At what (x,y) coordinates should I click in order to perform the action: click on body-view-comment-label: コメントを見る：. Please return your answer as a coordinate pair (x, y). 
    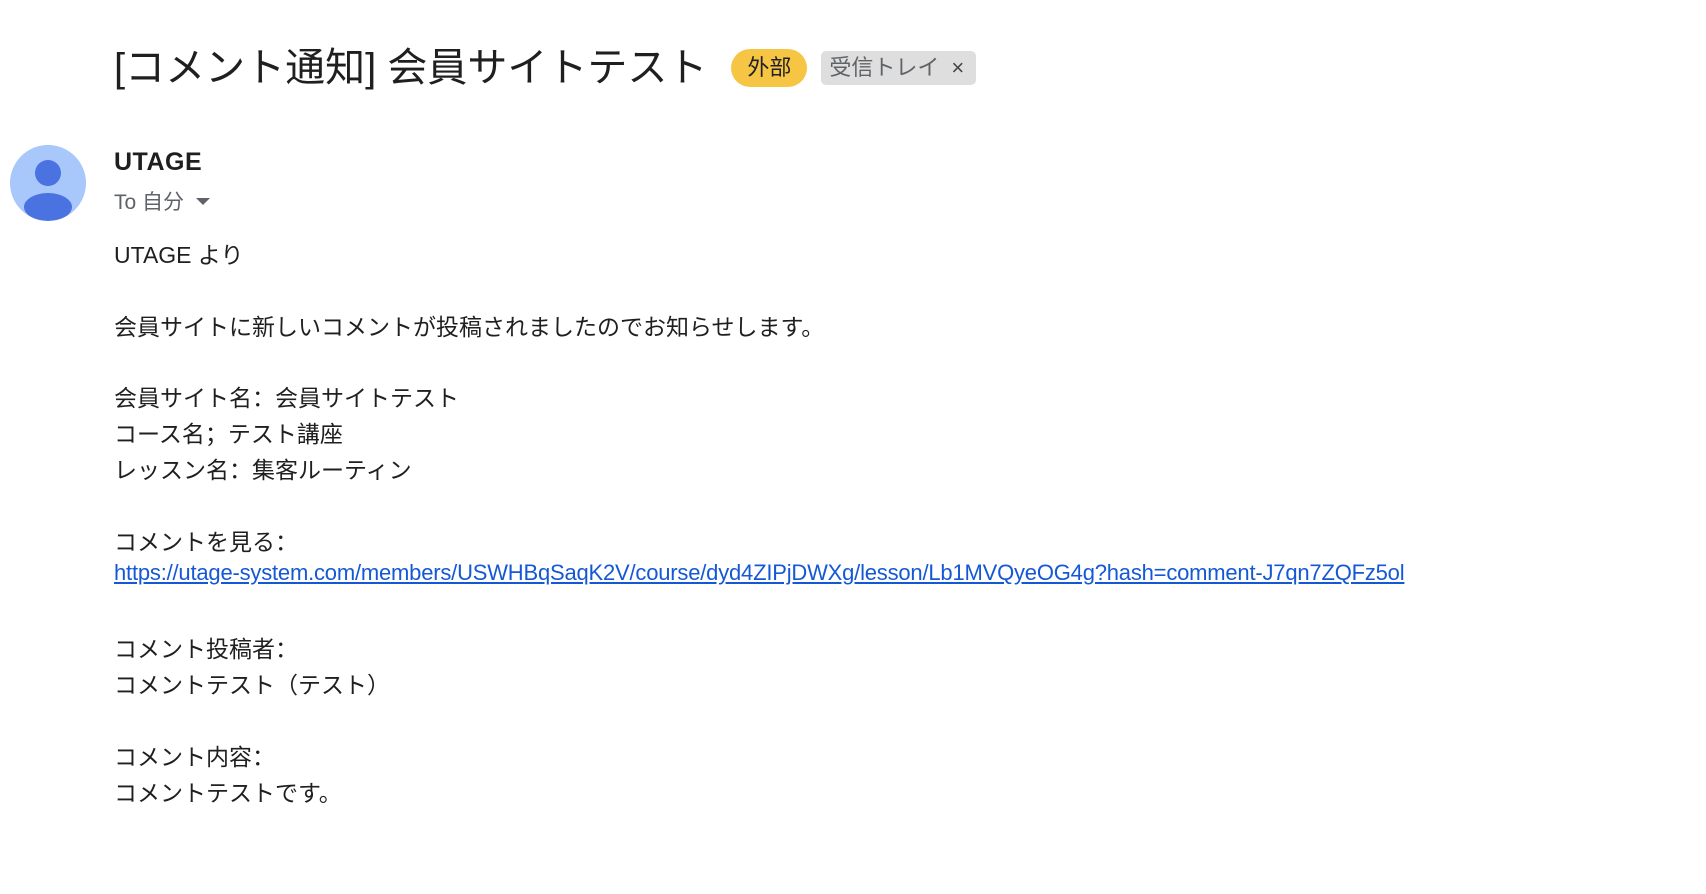
    Looking at the image, I should click on (206, 542).